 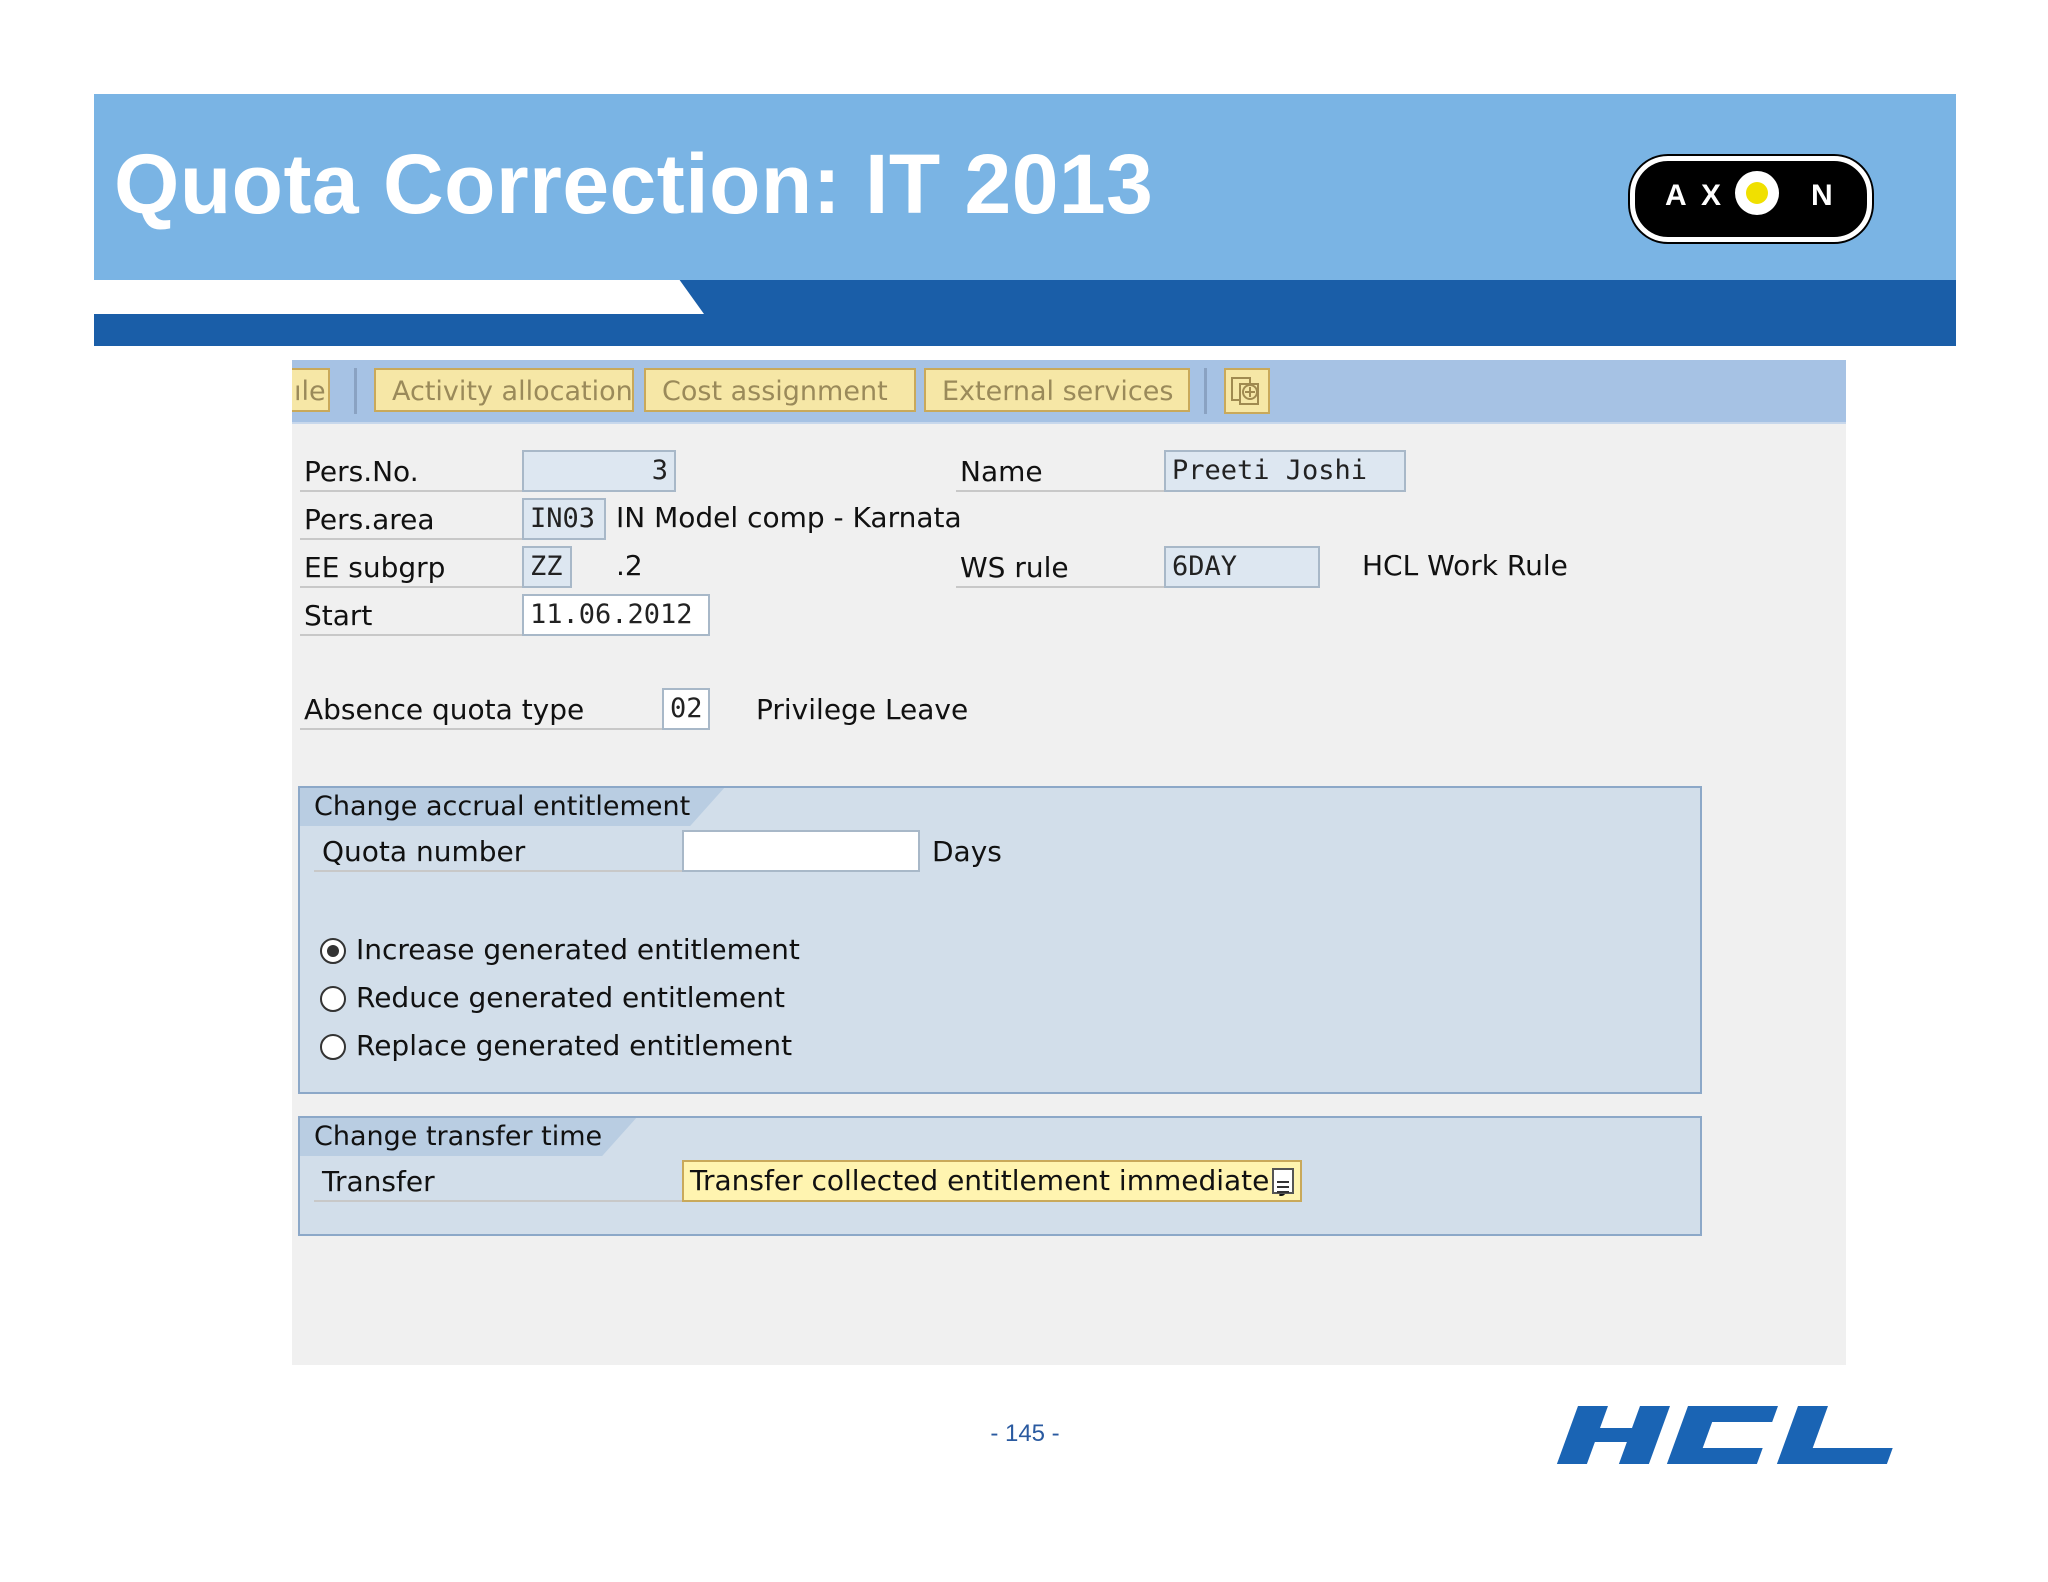 I want to click on change-accrual-entitlement-title: Change accrual entitlement, so click(x=512, y=807).